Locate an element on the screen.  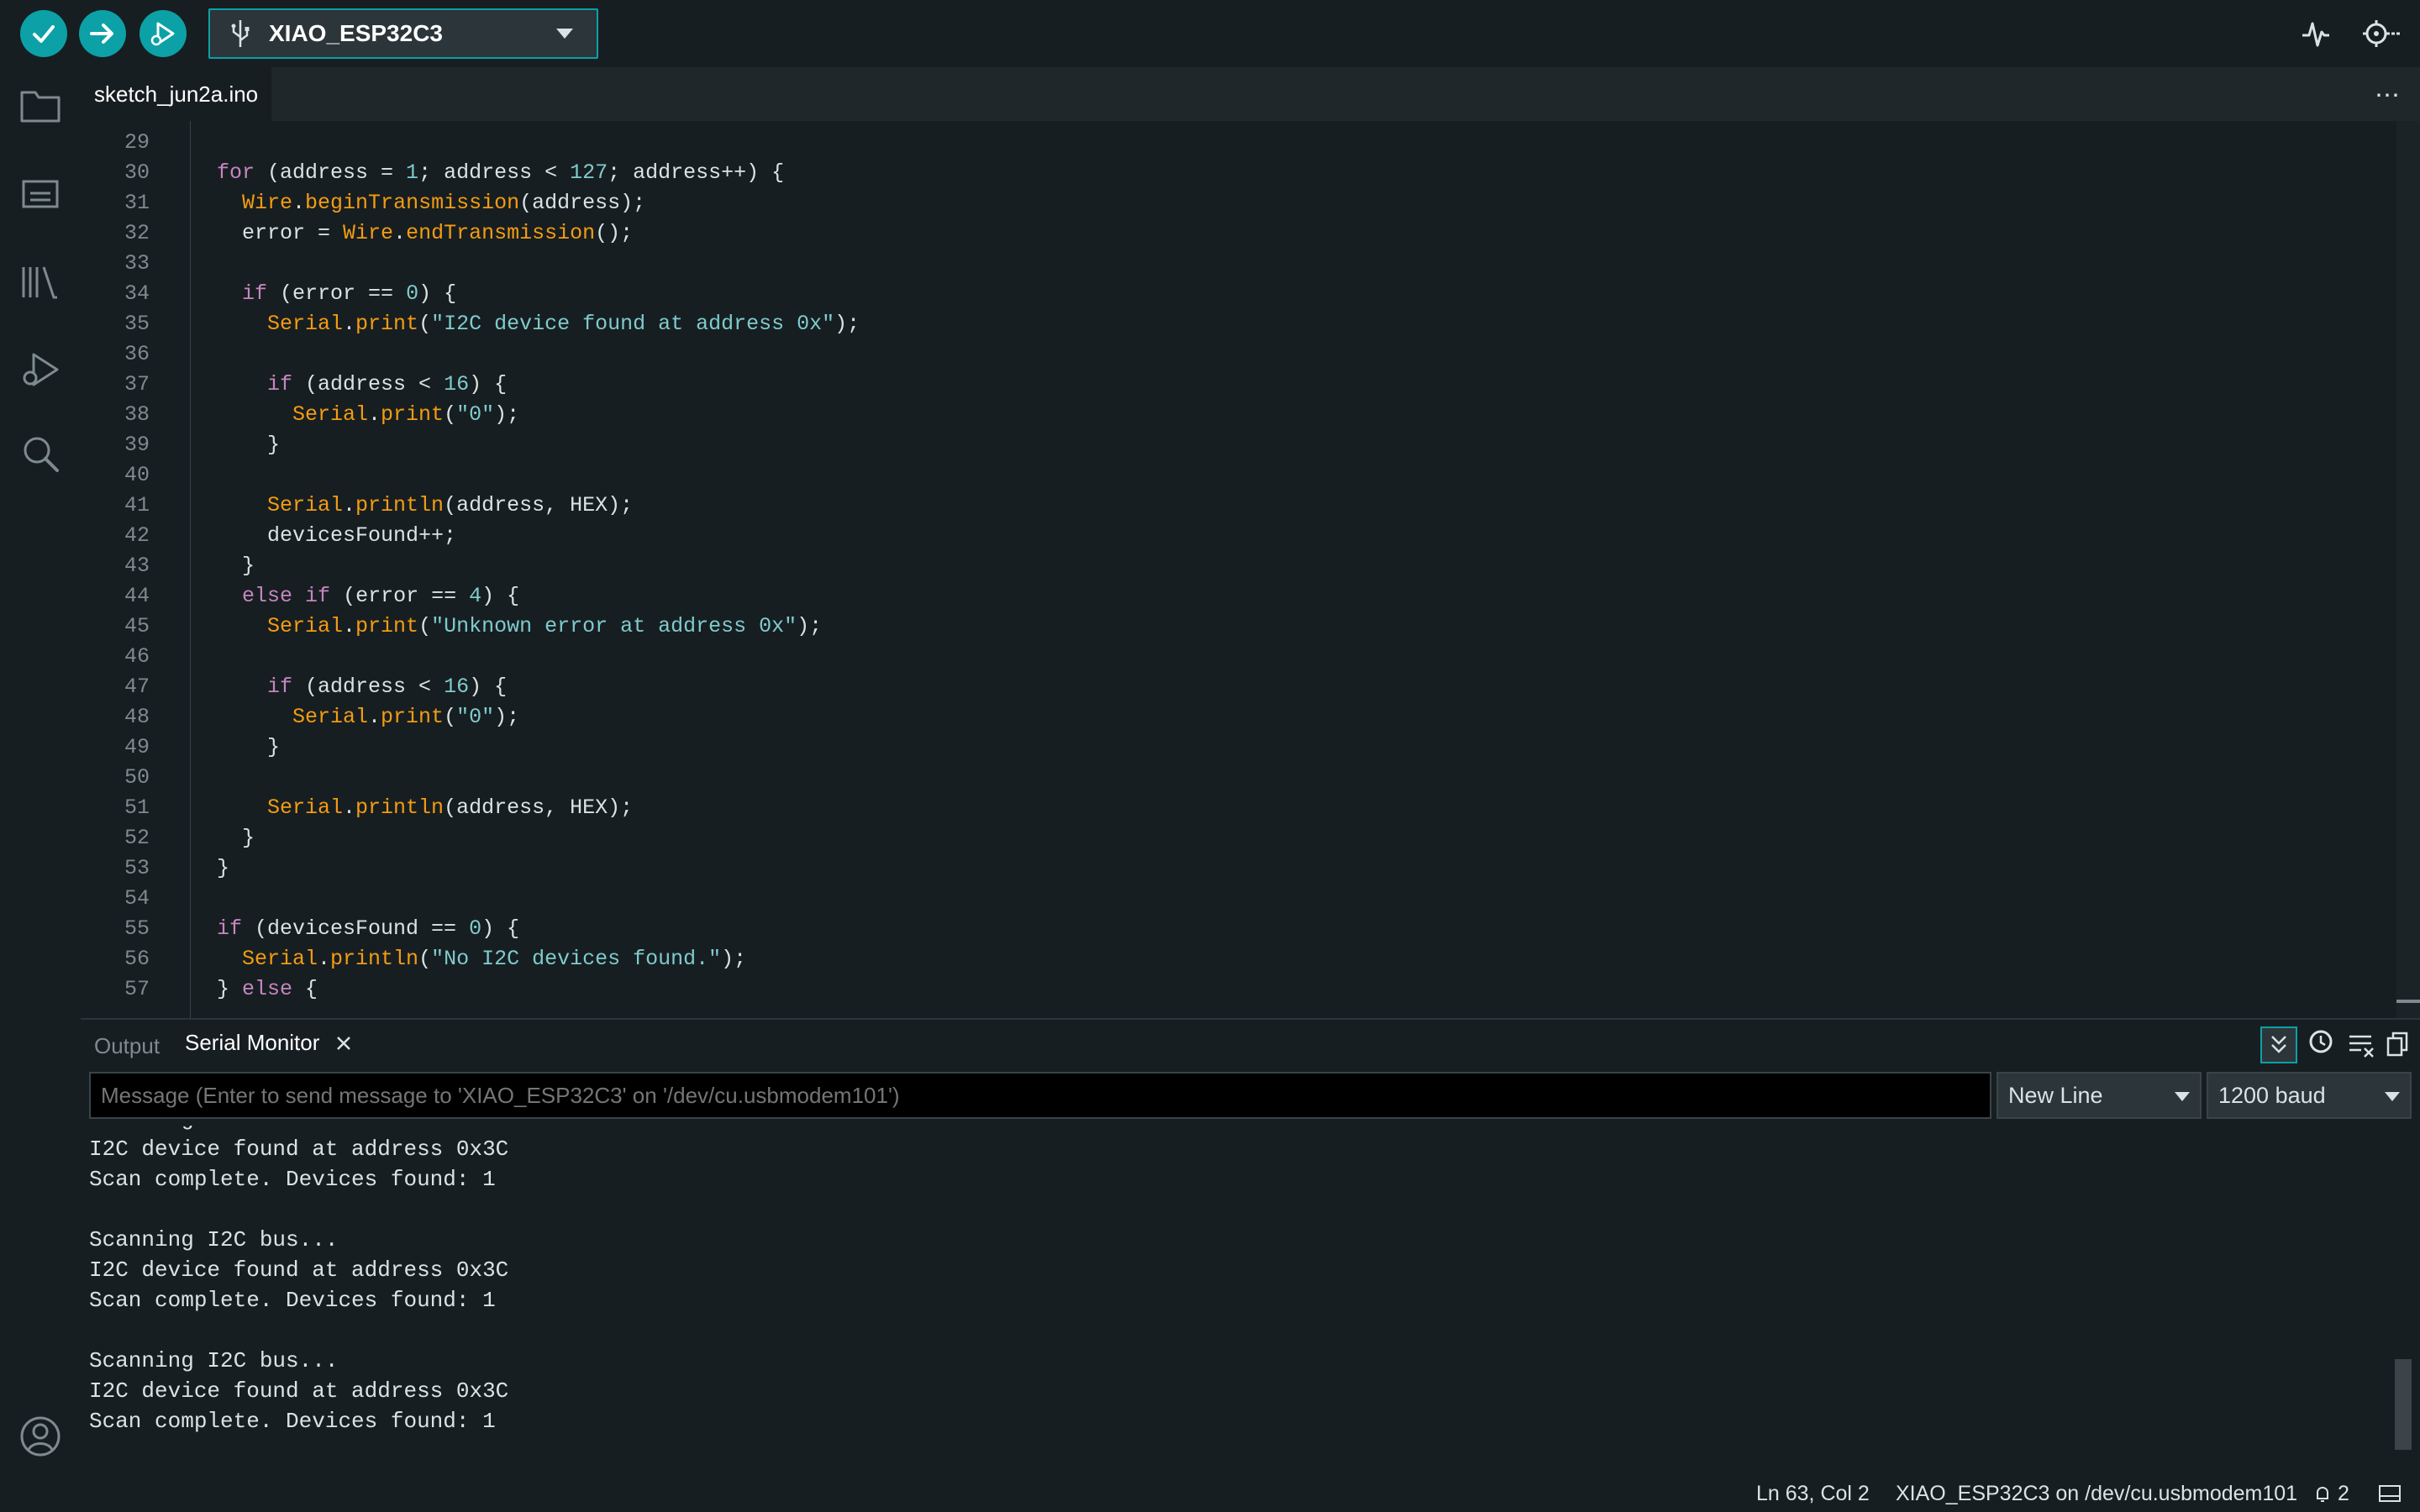
code-line: 52 } is located at coordinates (1215, 838).